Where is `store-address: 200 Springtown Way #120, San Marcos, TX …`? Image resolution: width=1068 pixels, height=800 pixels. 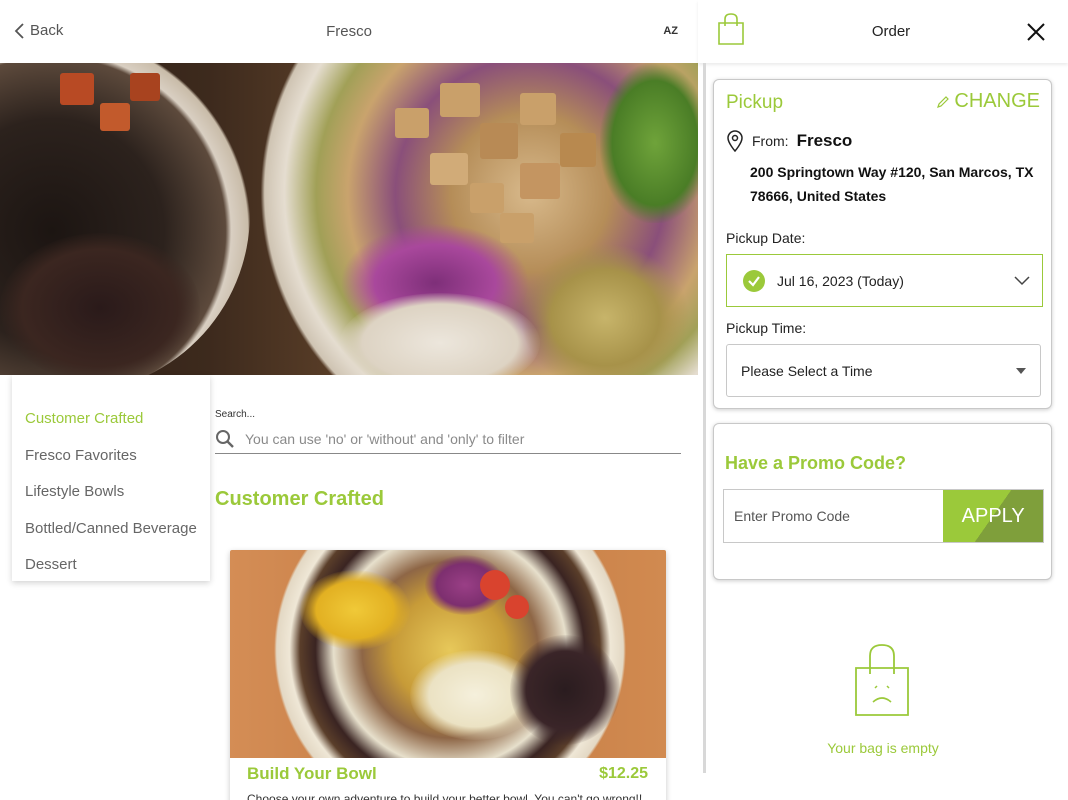 store-address: 200 Springtown Way #120, San Marcos, TX … is located at coordinates (892, 184).